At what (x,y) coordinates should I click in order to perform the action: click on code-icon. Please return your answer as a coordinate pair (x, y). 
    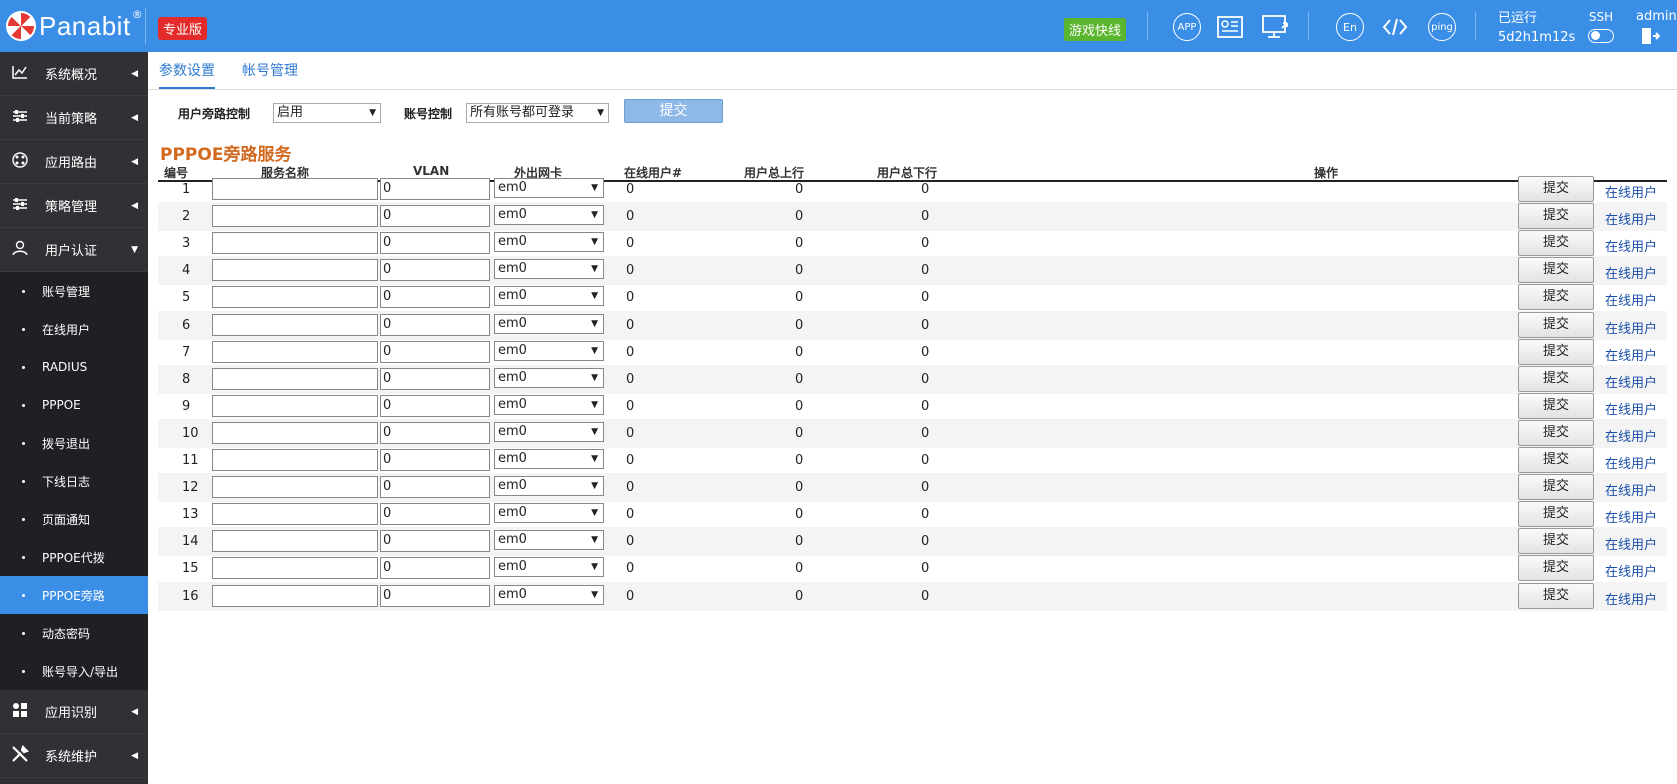
    Looking at the image, I should click on (1395, 27).